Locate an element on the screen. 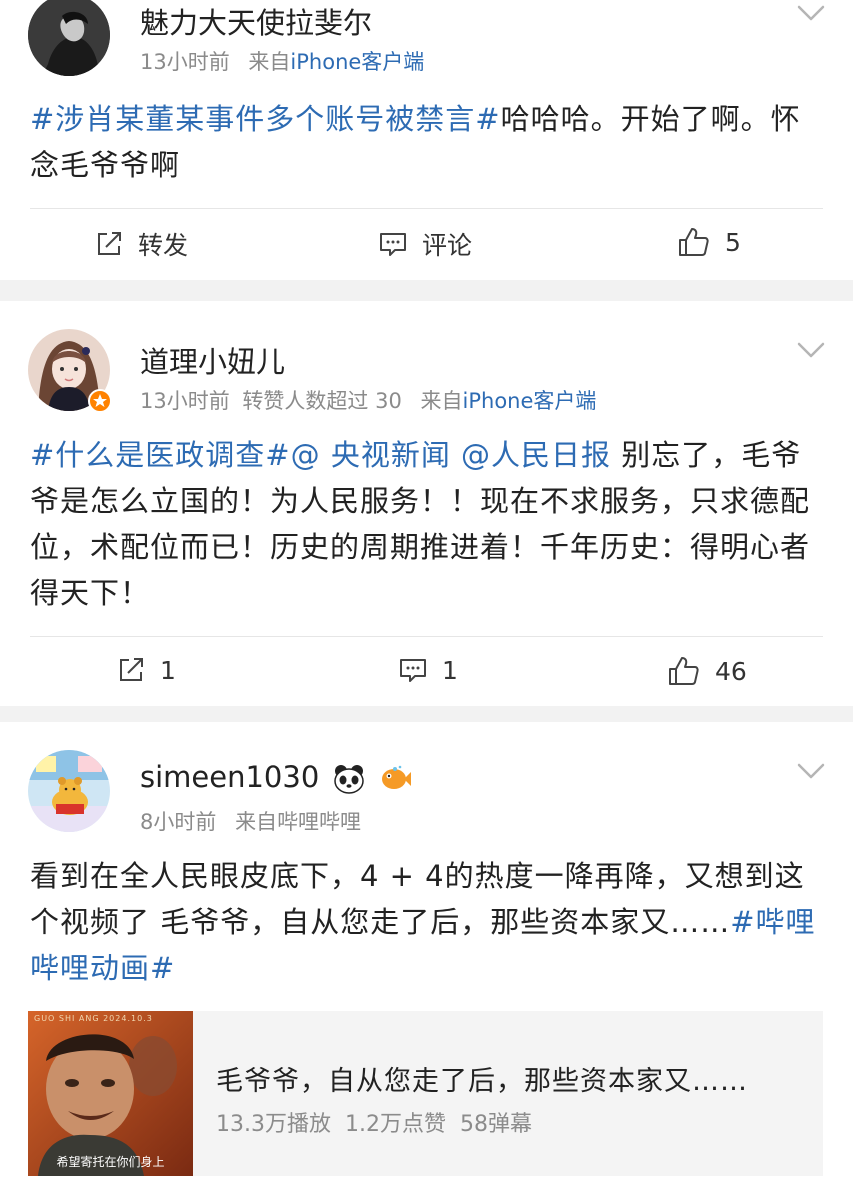  username: simeen1030 is located at coordinates (276, 777).